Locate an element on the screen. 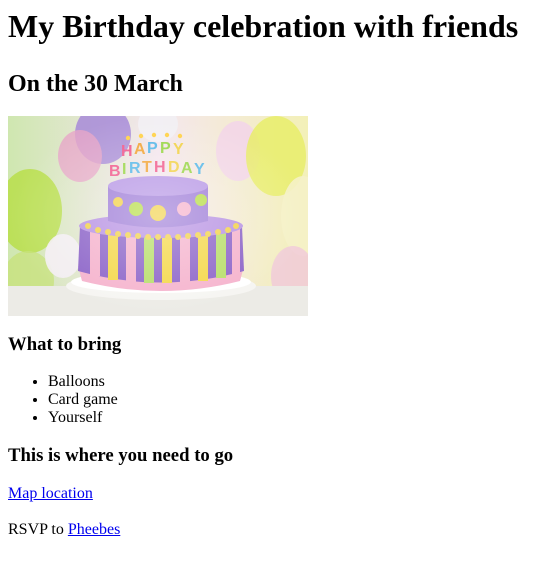 The height and width of the screenshot is (567, 536). rsvp-paragraph: RSVP to Pheebes is located at coordinates (268, 530).